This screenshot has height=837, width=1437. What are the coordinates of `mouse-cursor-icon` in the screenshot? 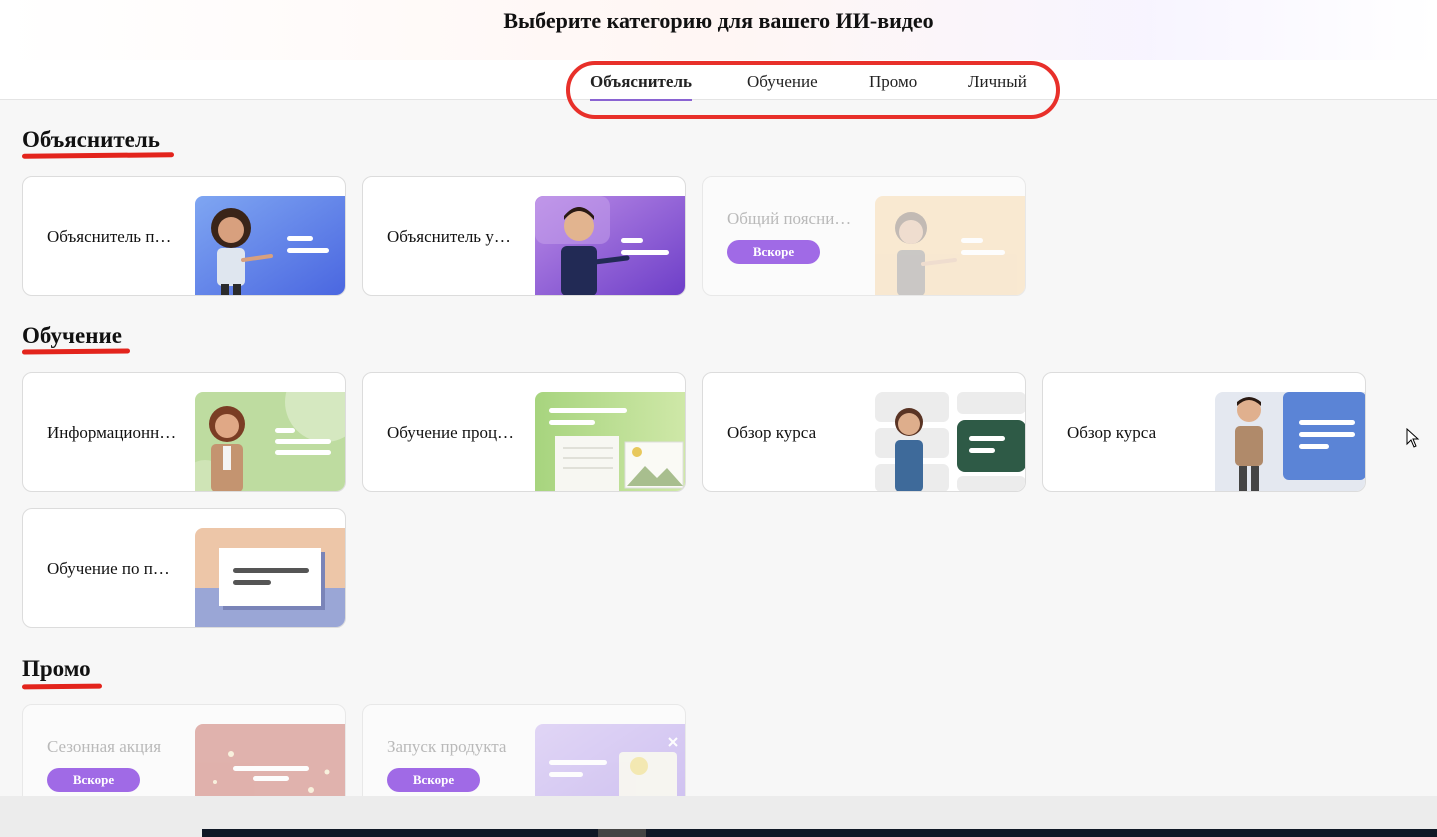 It's located at (1413, 438).